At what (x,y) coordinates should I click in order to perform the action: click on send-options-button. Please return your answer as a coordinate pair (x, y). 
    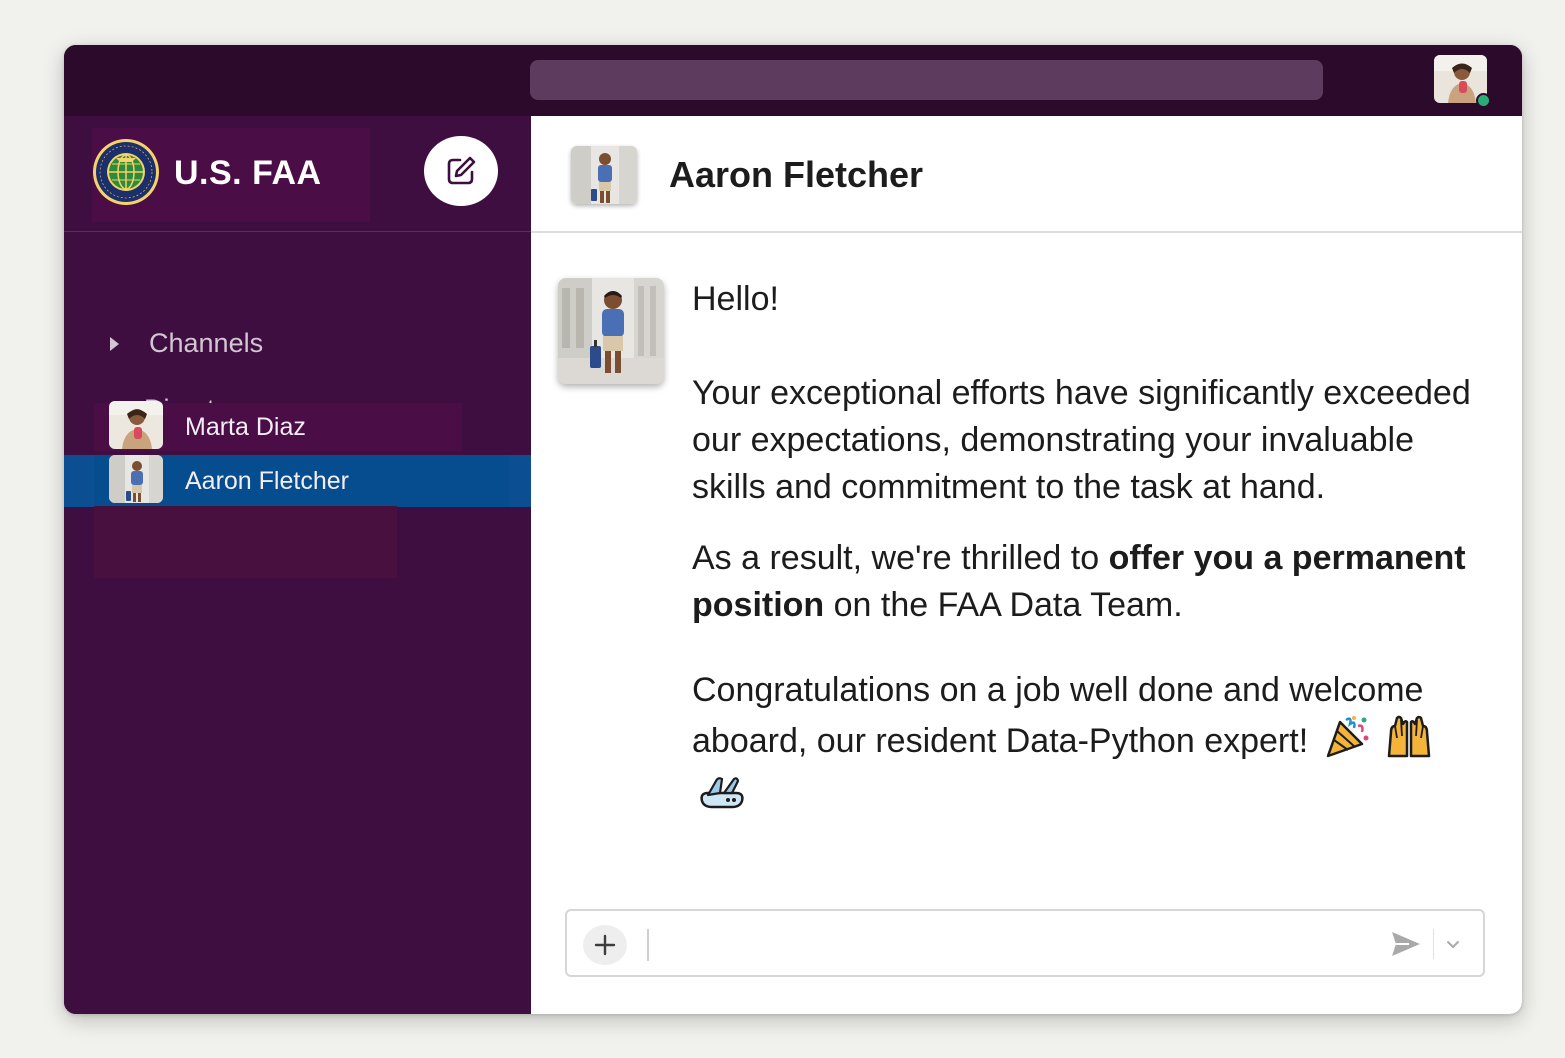
    Looking at the image, I should click on (1453, 944).